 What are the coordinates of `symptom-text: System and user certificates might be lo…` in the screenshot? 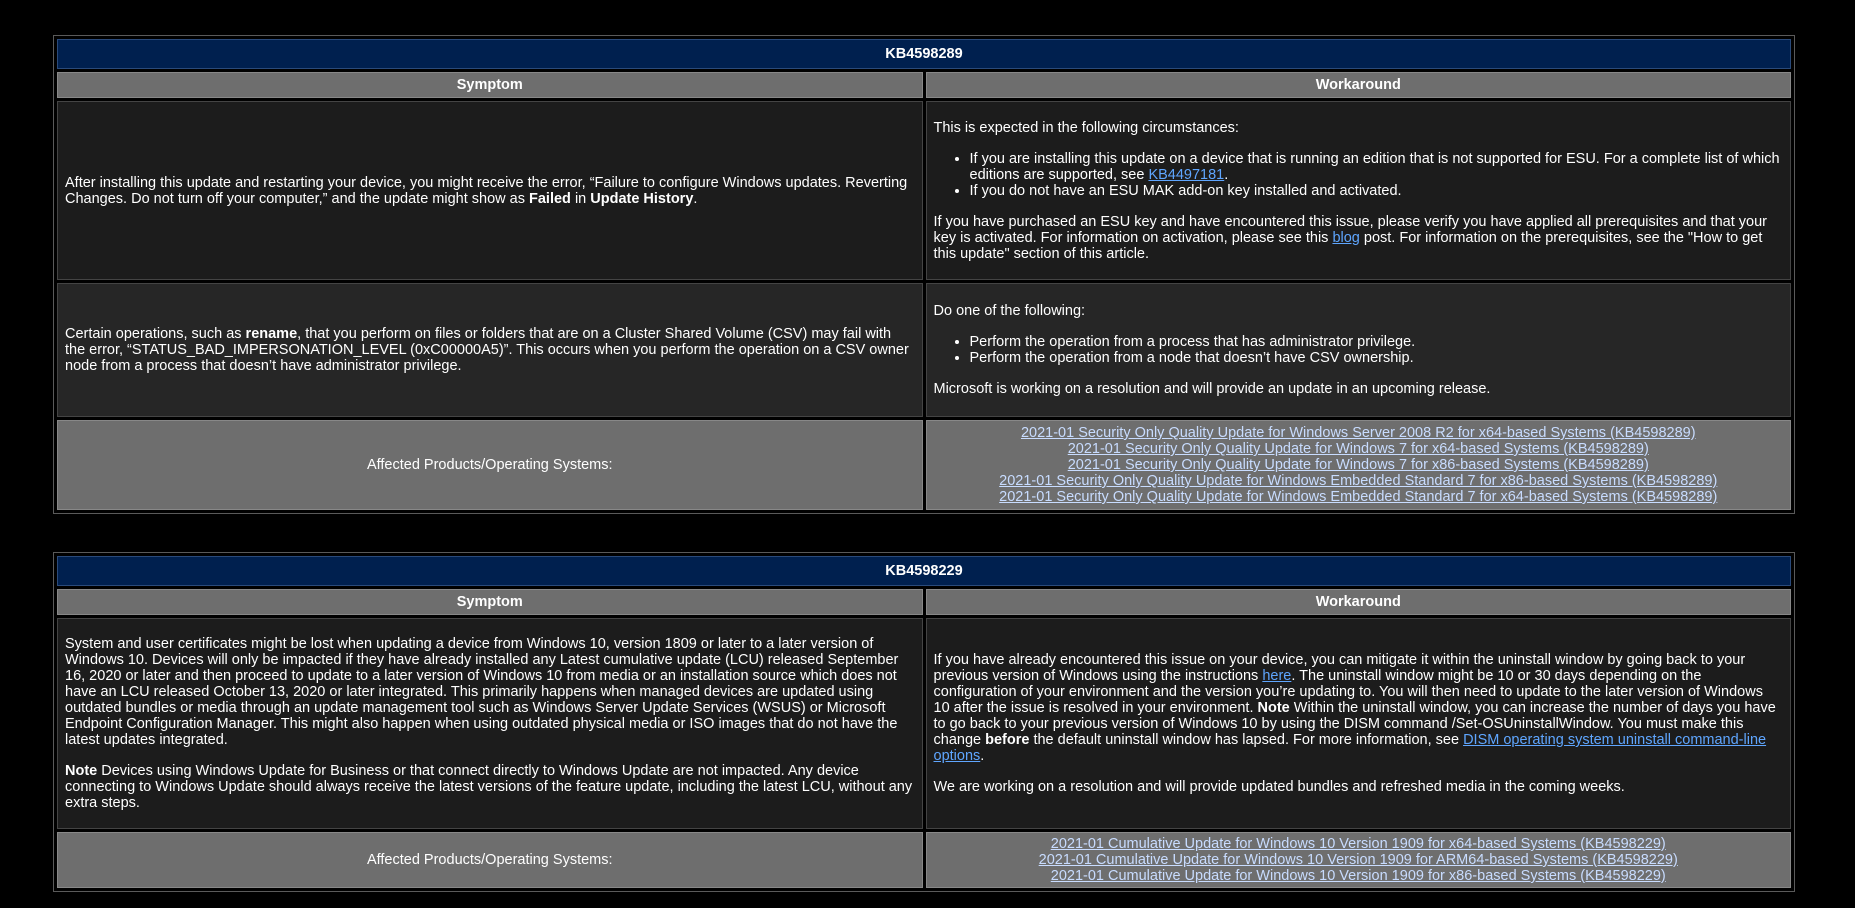 It's located at (482, 692).